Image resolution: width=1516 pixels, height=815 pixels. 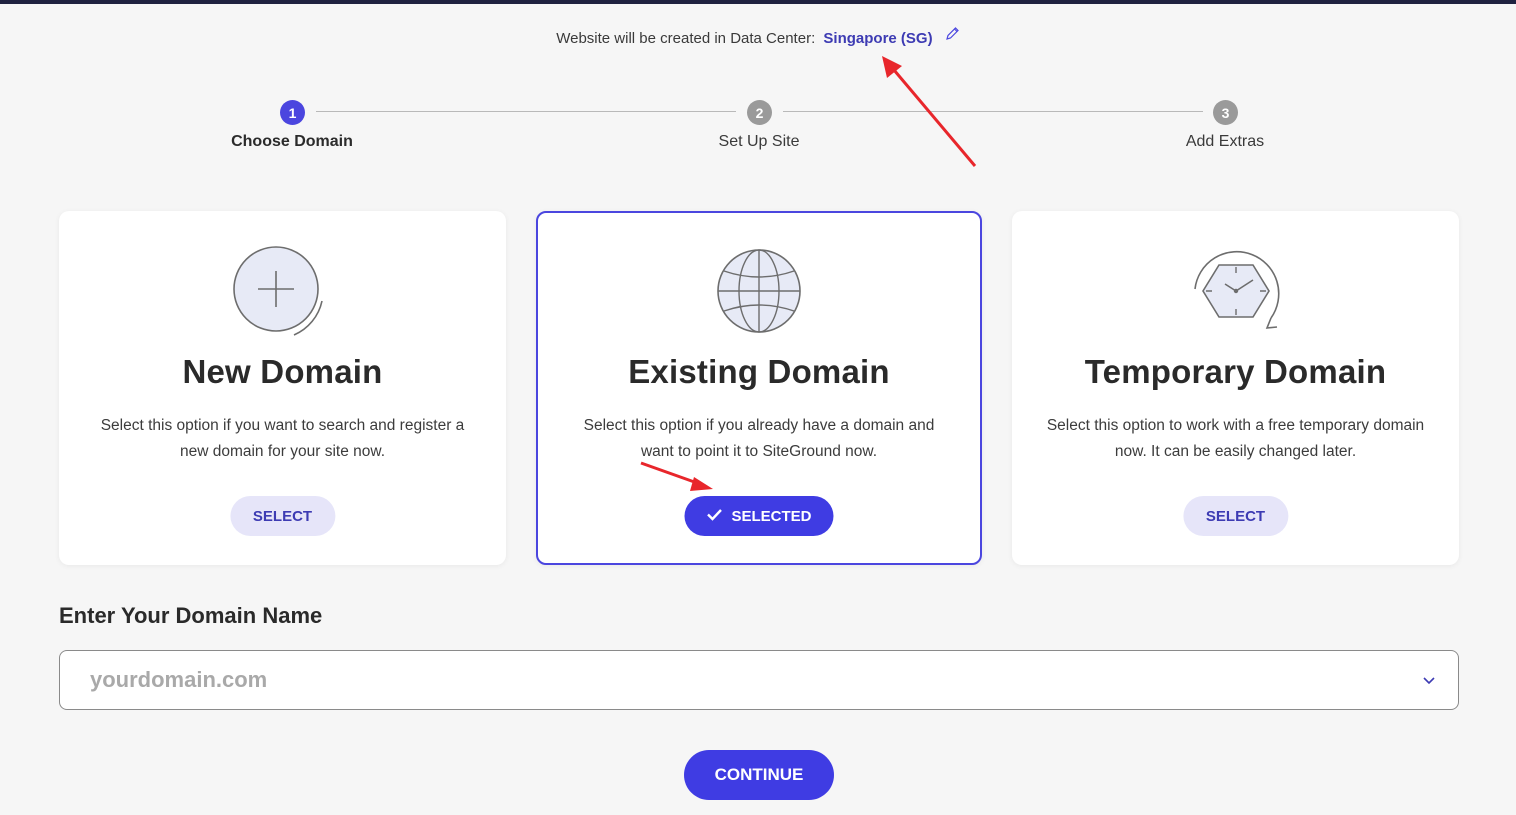 What do you see at coordinates (1235, 516) in the screenshot?
I see `select-temporary-domain-button: SELECT` at bounding box center [1235, 516].